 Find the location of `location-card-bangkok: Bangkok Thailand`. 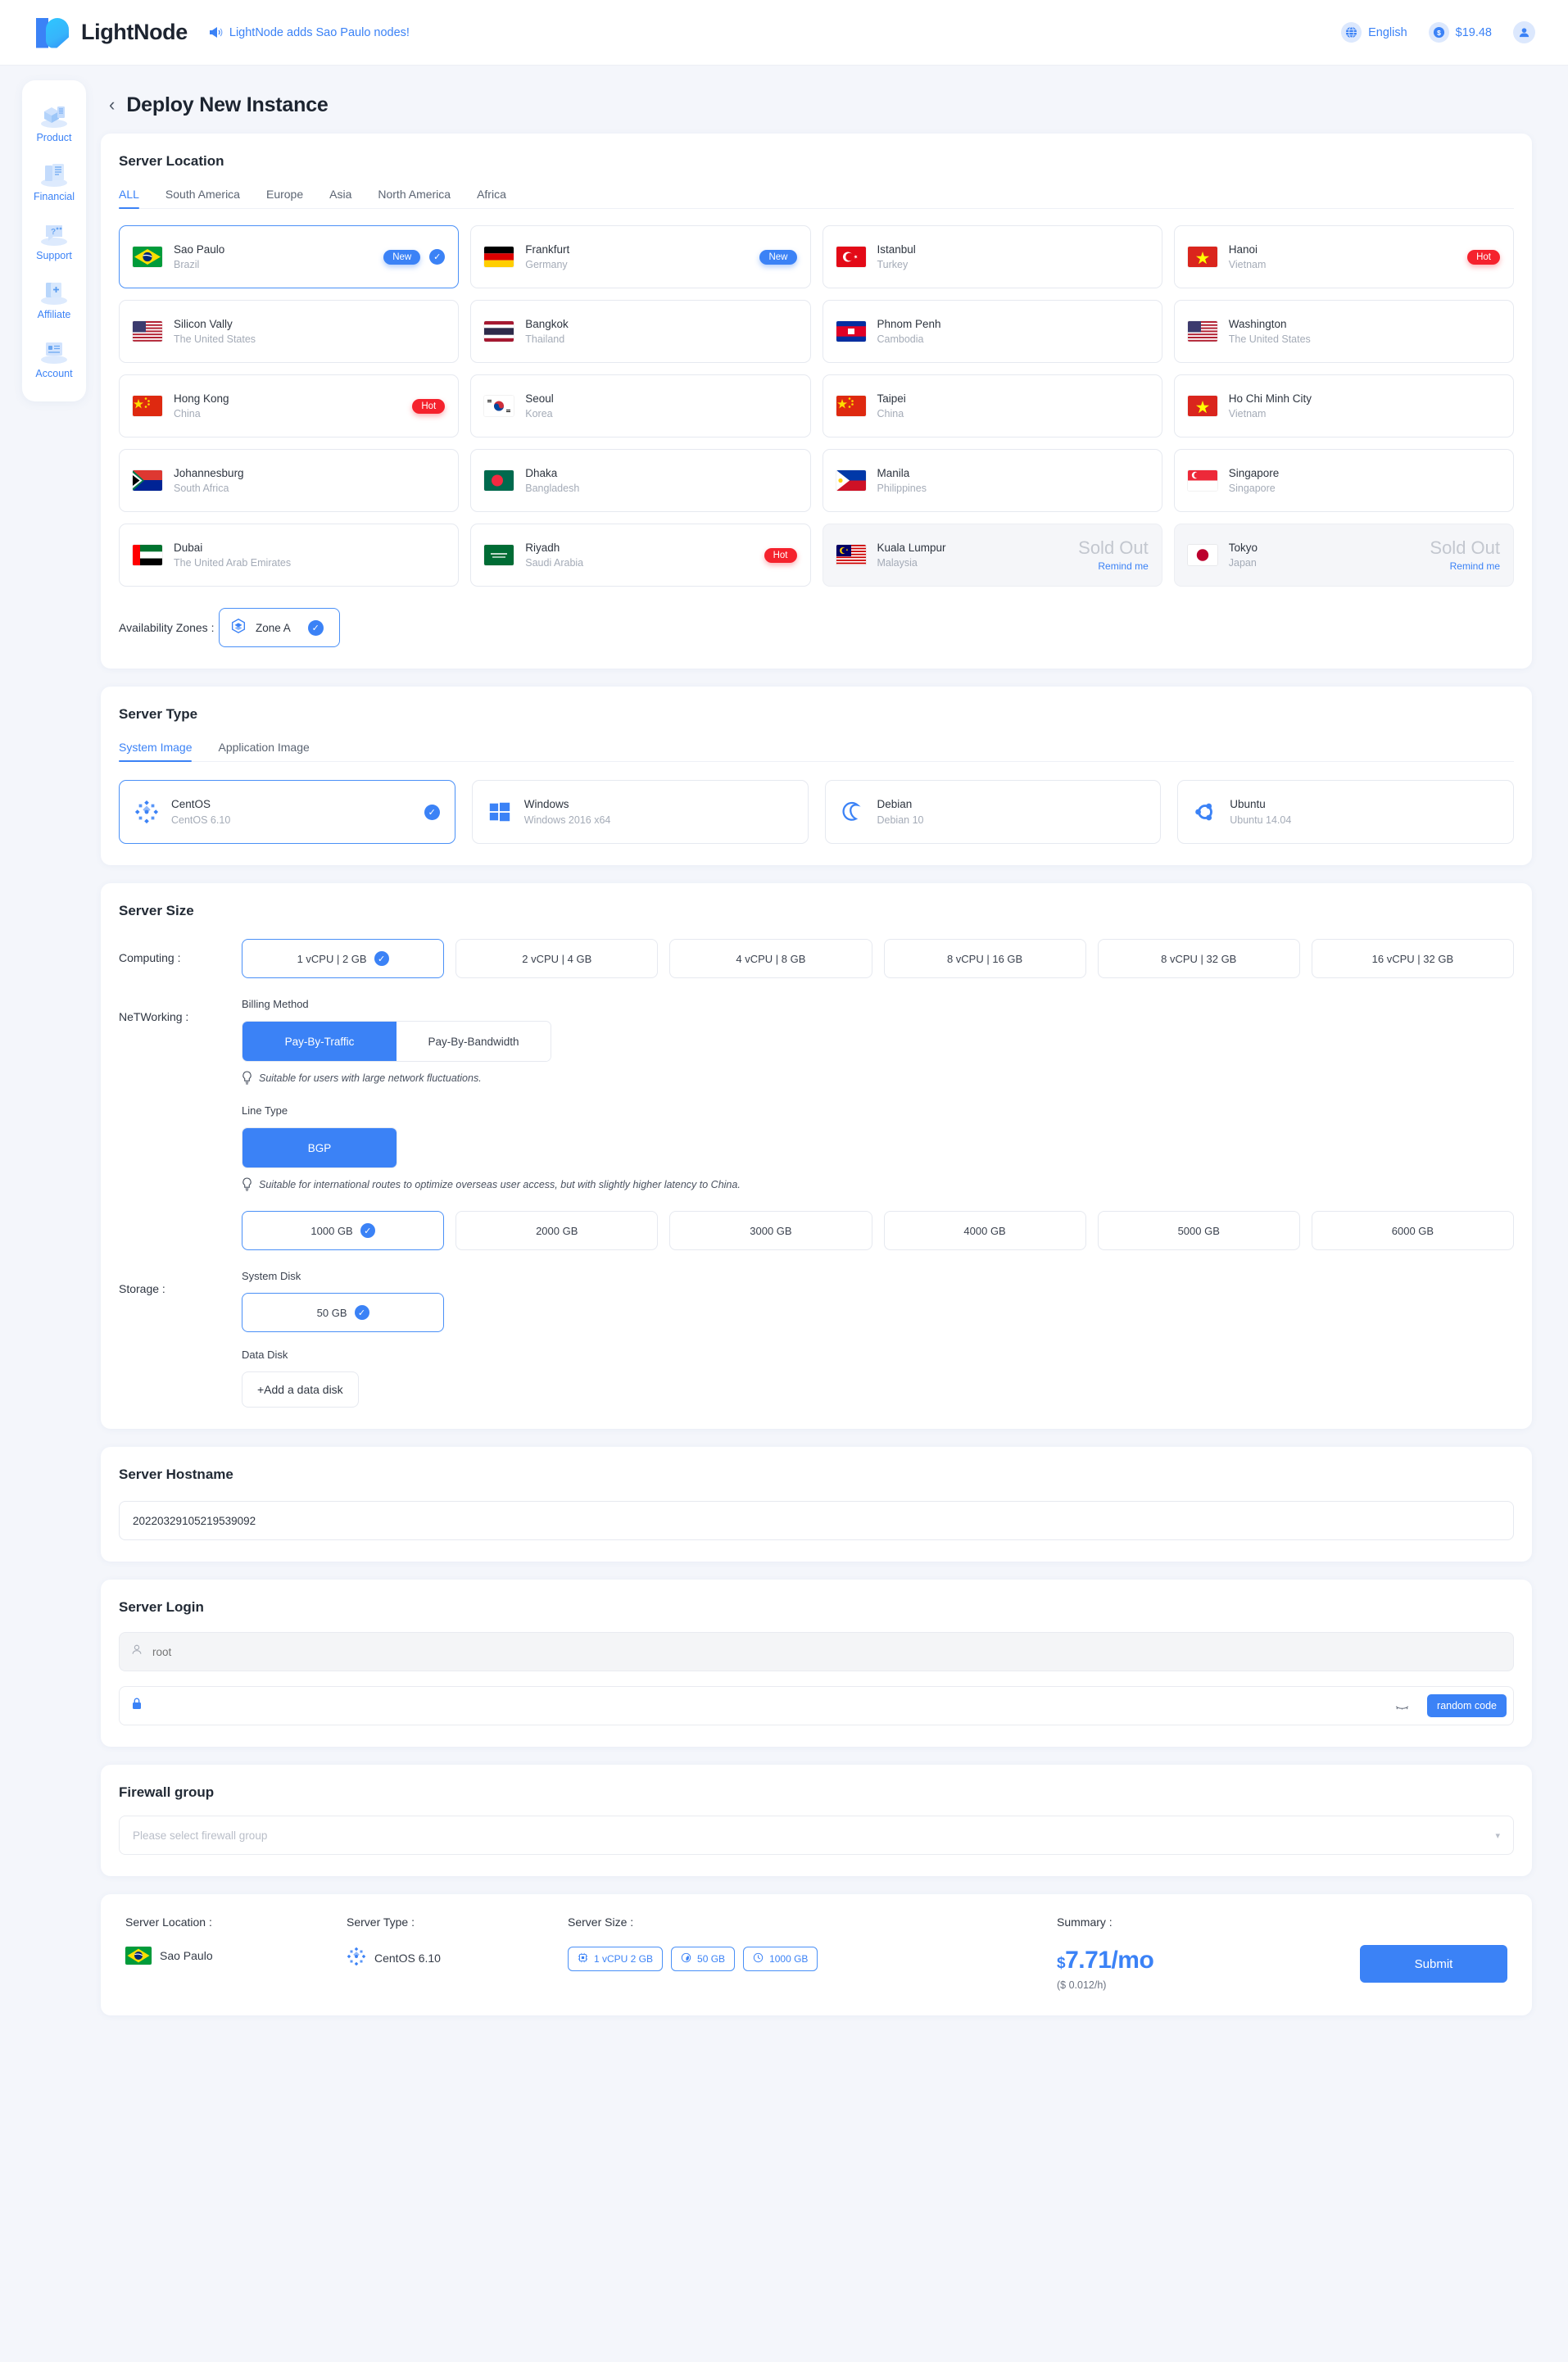

location-card-bangkok: Bangkok Thailand is located at coordinates (640, 331).